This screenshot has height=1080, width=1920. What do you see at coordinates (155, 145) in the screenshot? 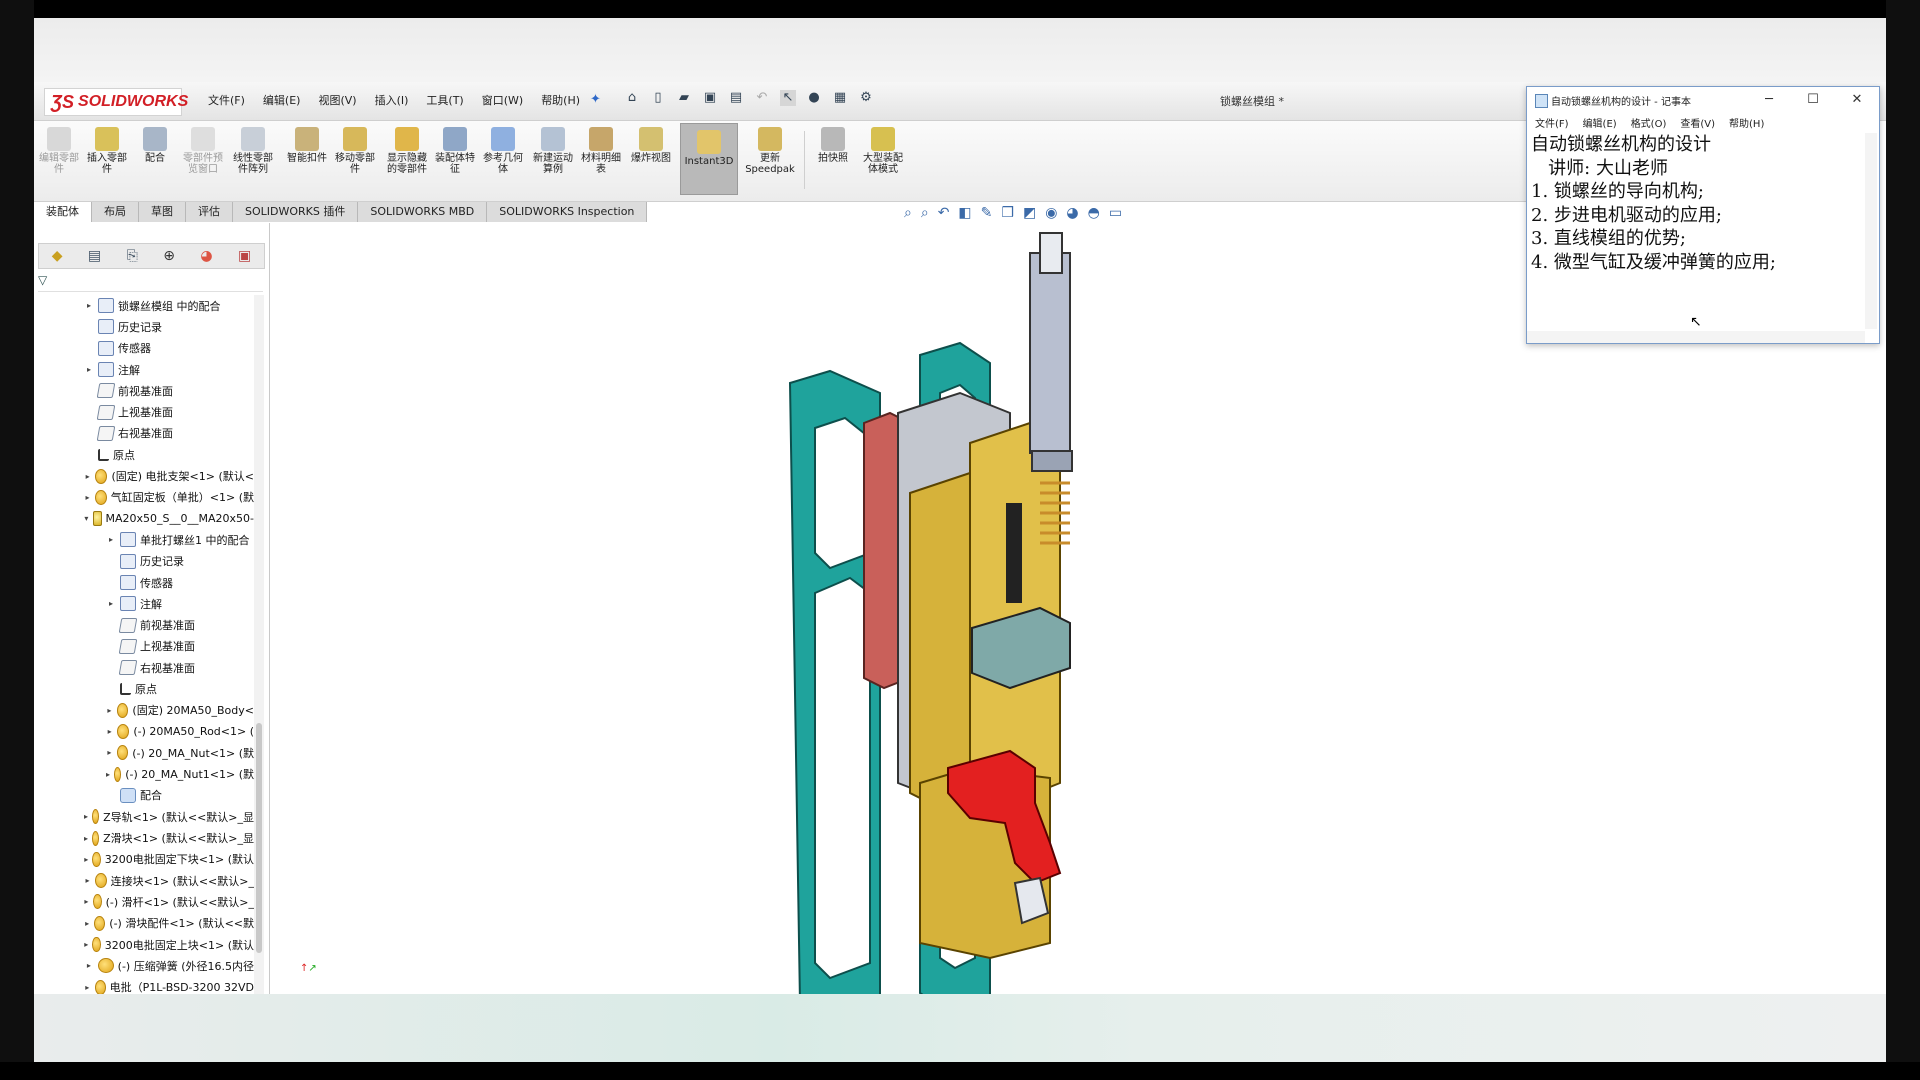
I see `mate-button: 配合` at bounding box center [155, 145].